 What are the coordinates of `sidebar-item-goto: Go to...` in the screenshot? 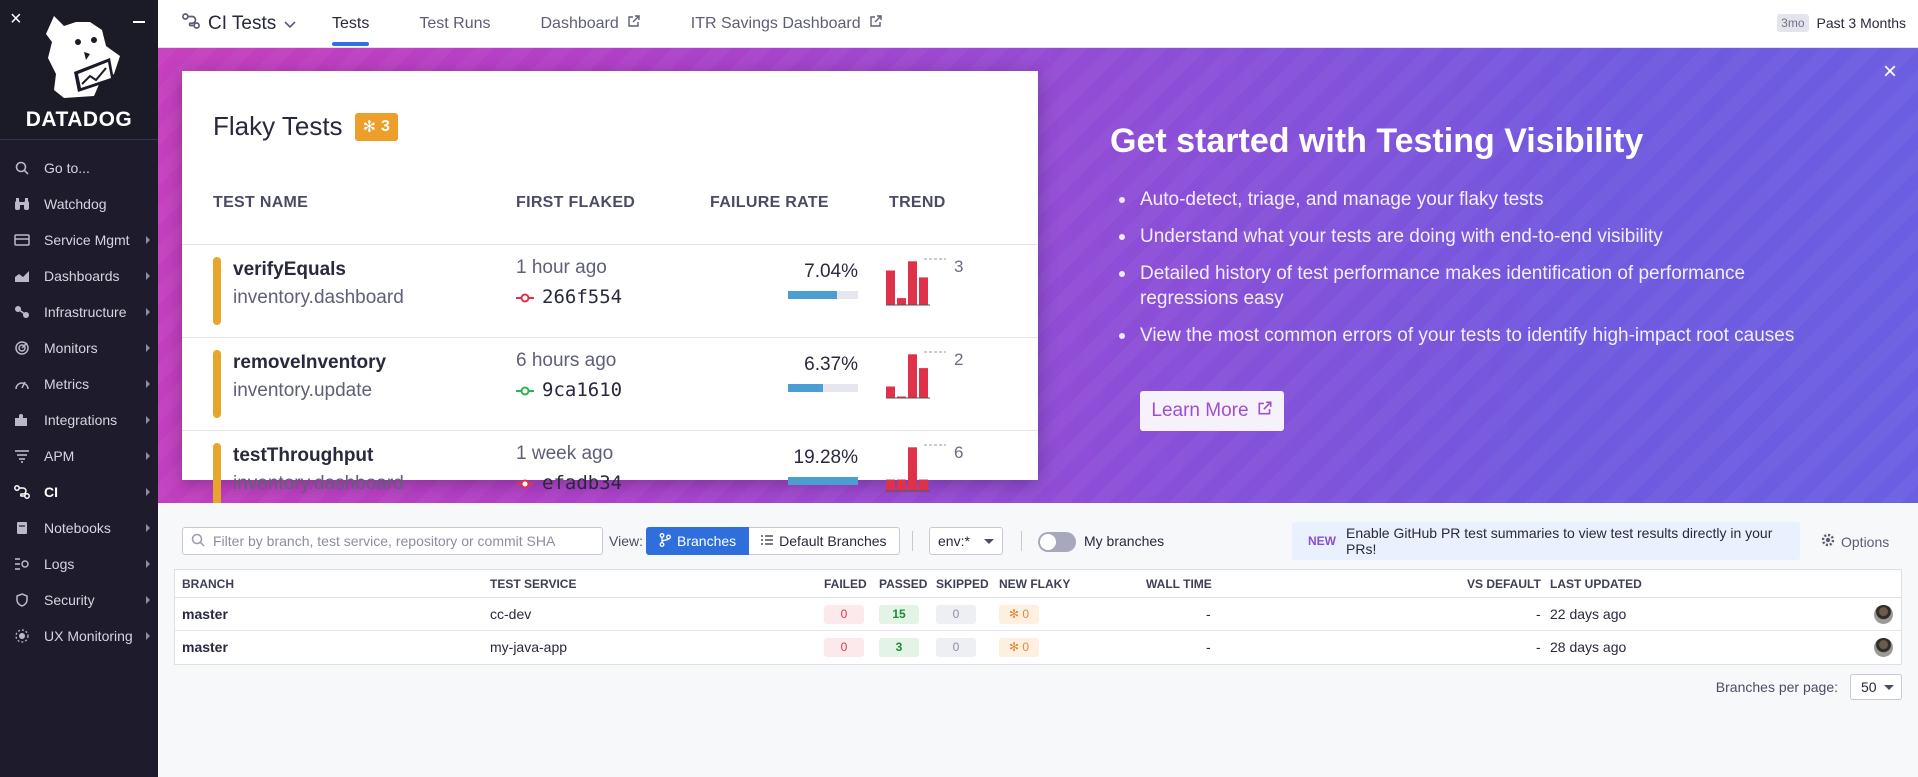 It's located at (79, 168).